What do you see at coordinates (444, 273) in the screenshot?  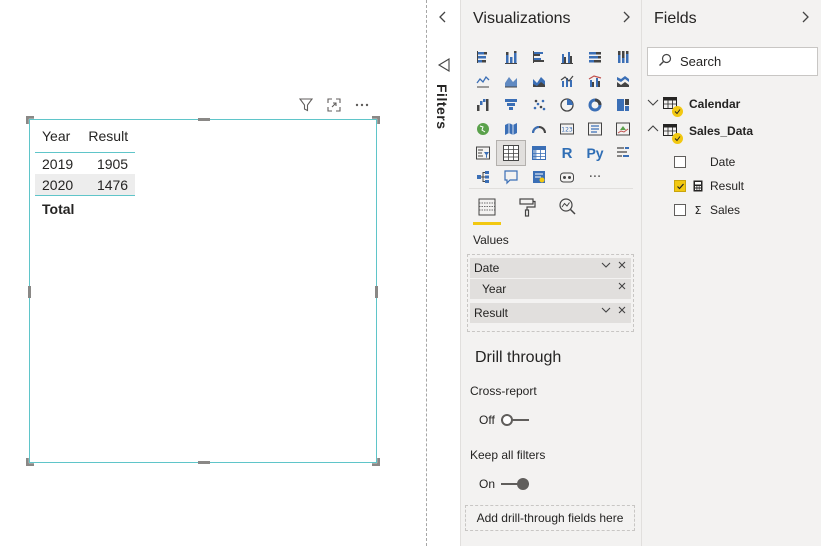 I see `filters-pane-collapsed: Filters` at bounding box center [444, 273].